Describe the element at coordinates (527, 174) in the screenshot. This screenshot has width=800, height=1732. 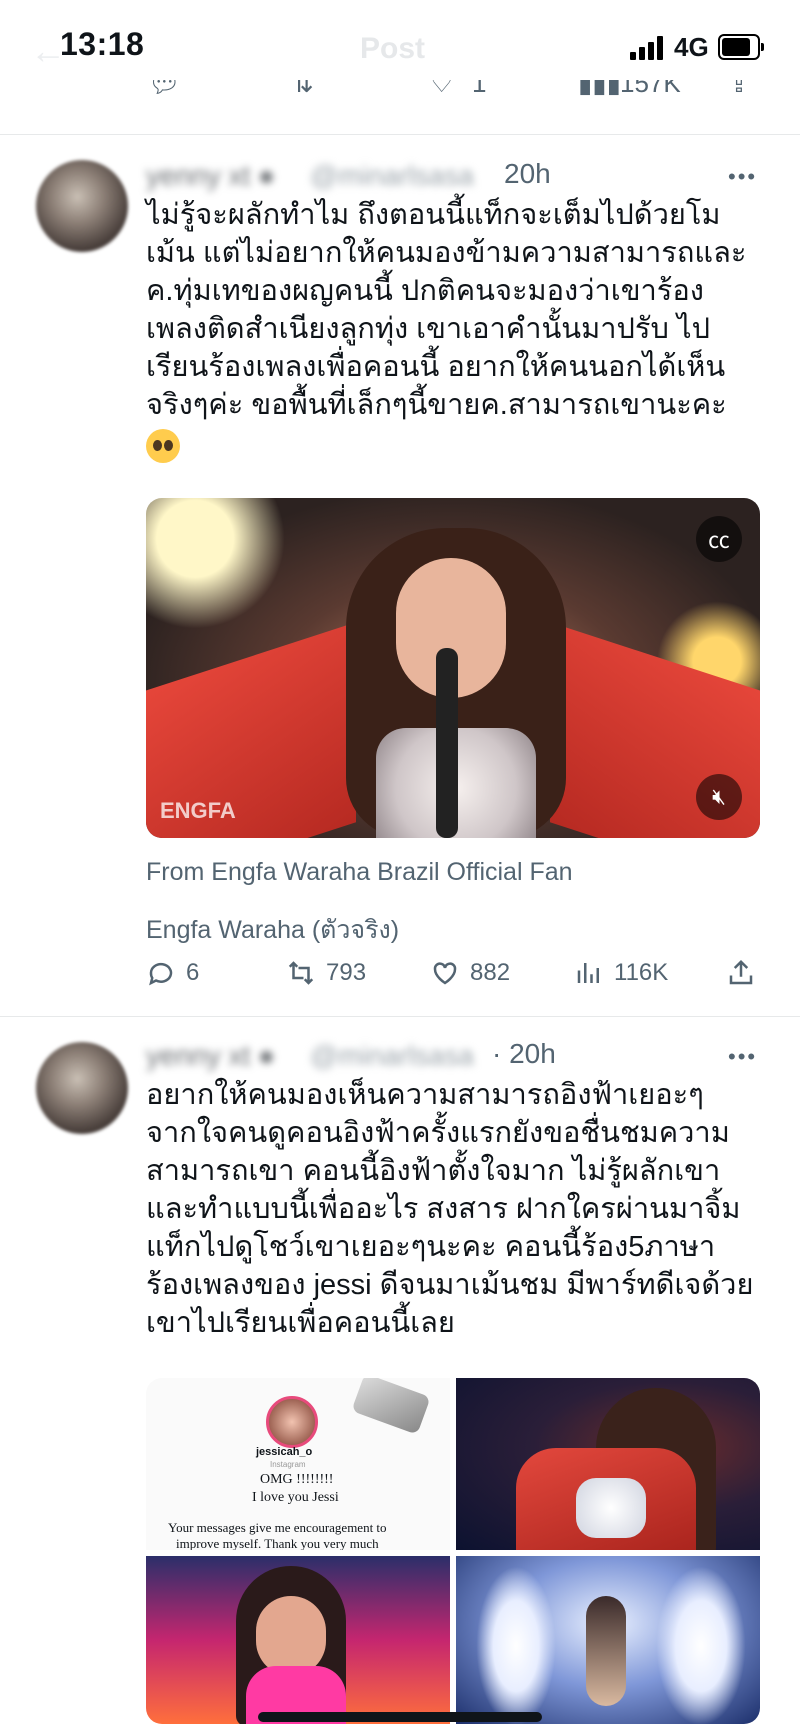
I see `tweet-time: 20h` at that location.